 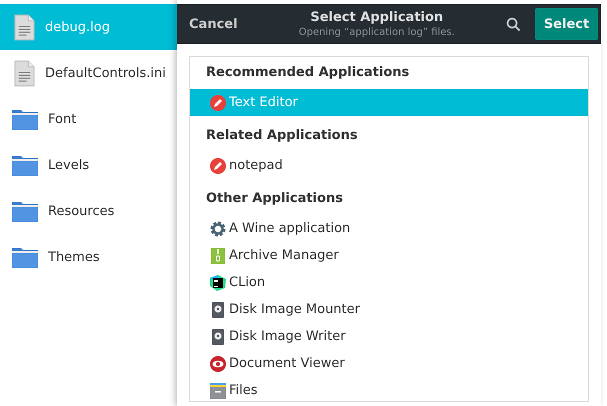 What do you see at coordinates (389, 255) in the screenshot?
I see `application-item: Archive Manager` at bounding box center [389, 255].